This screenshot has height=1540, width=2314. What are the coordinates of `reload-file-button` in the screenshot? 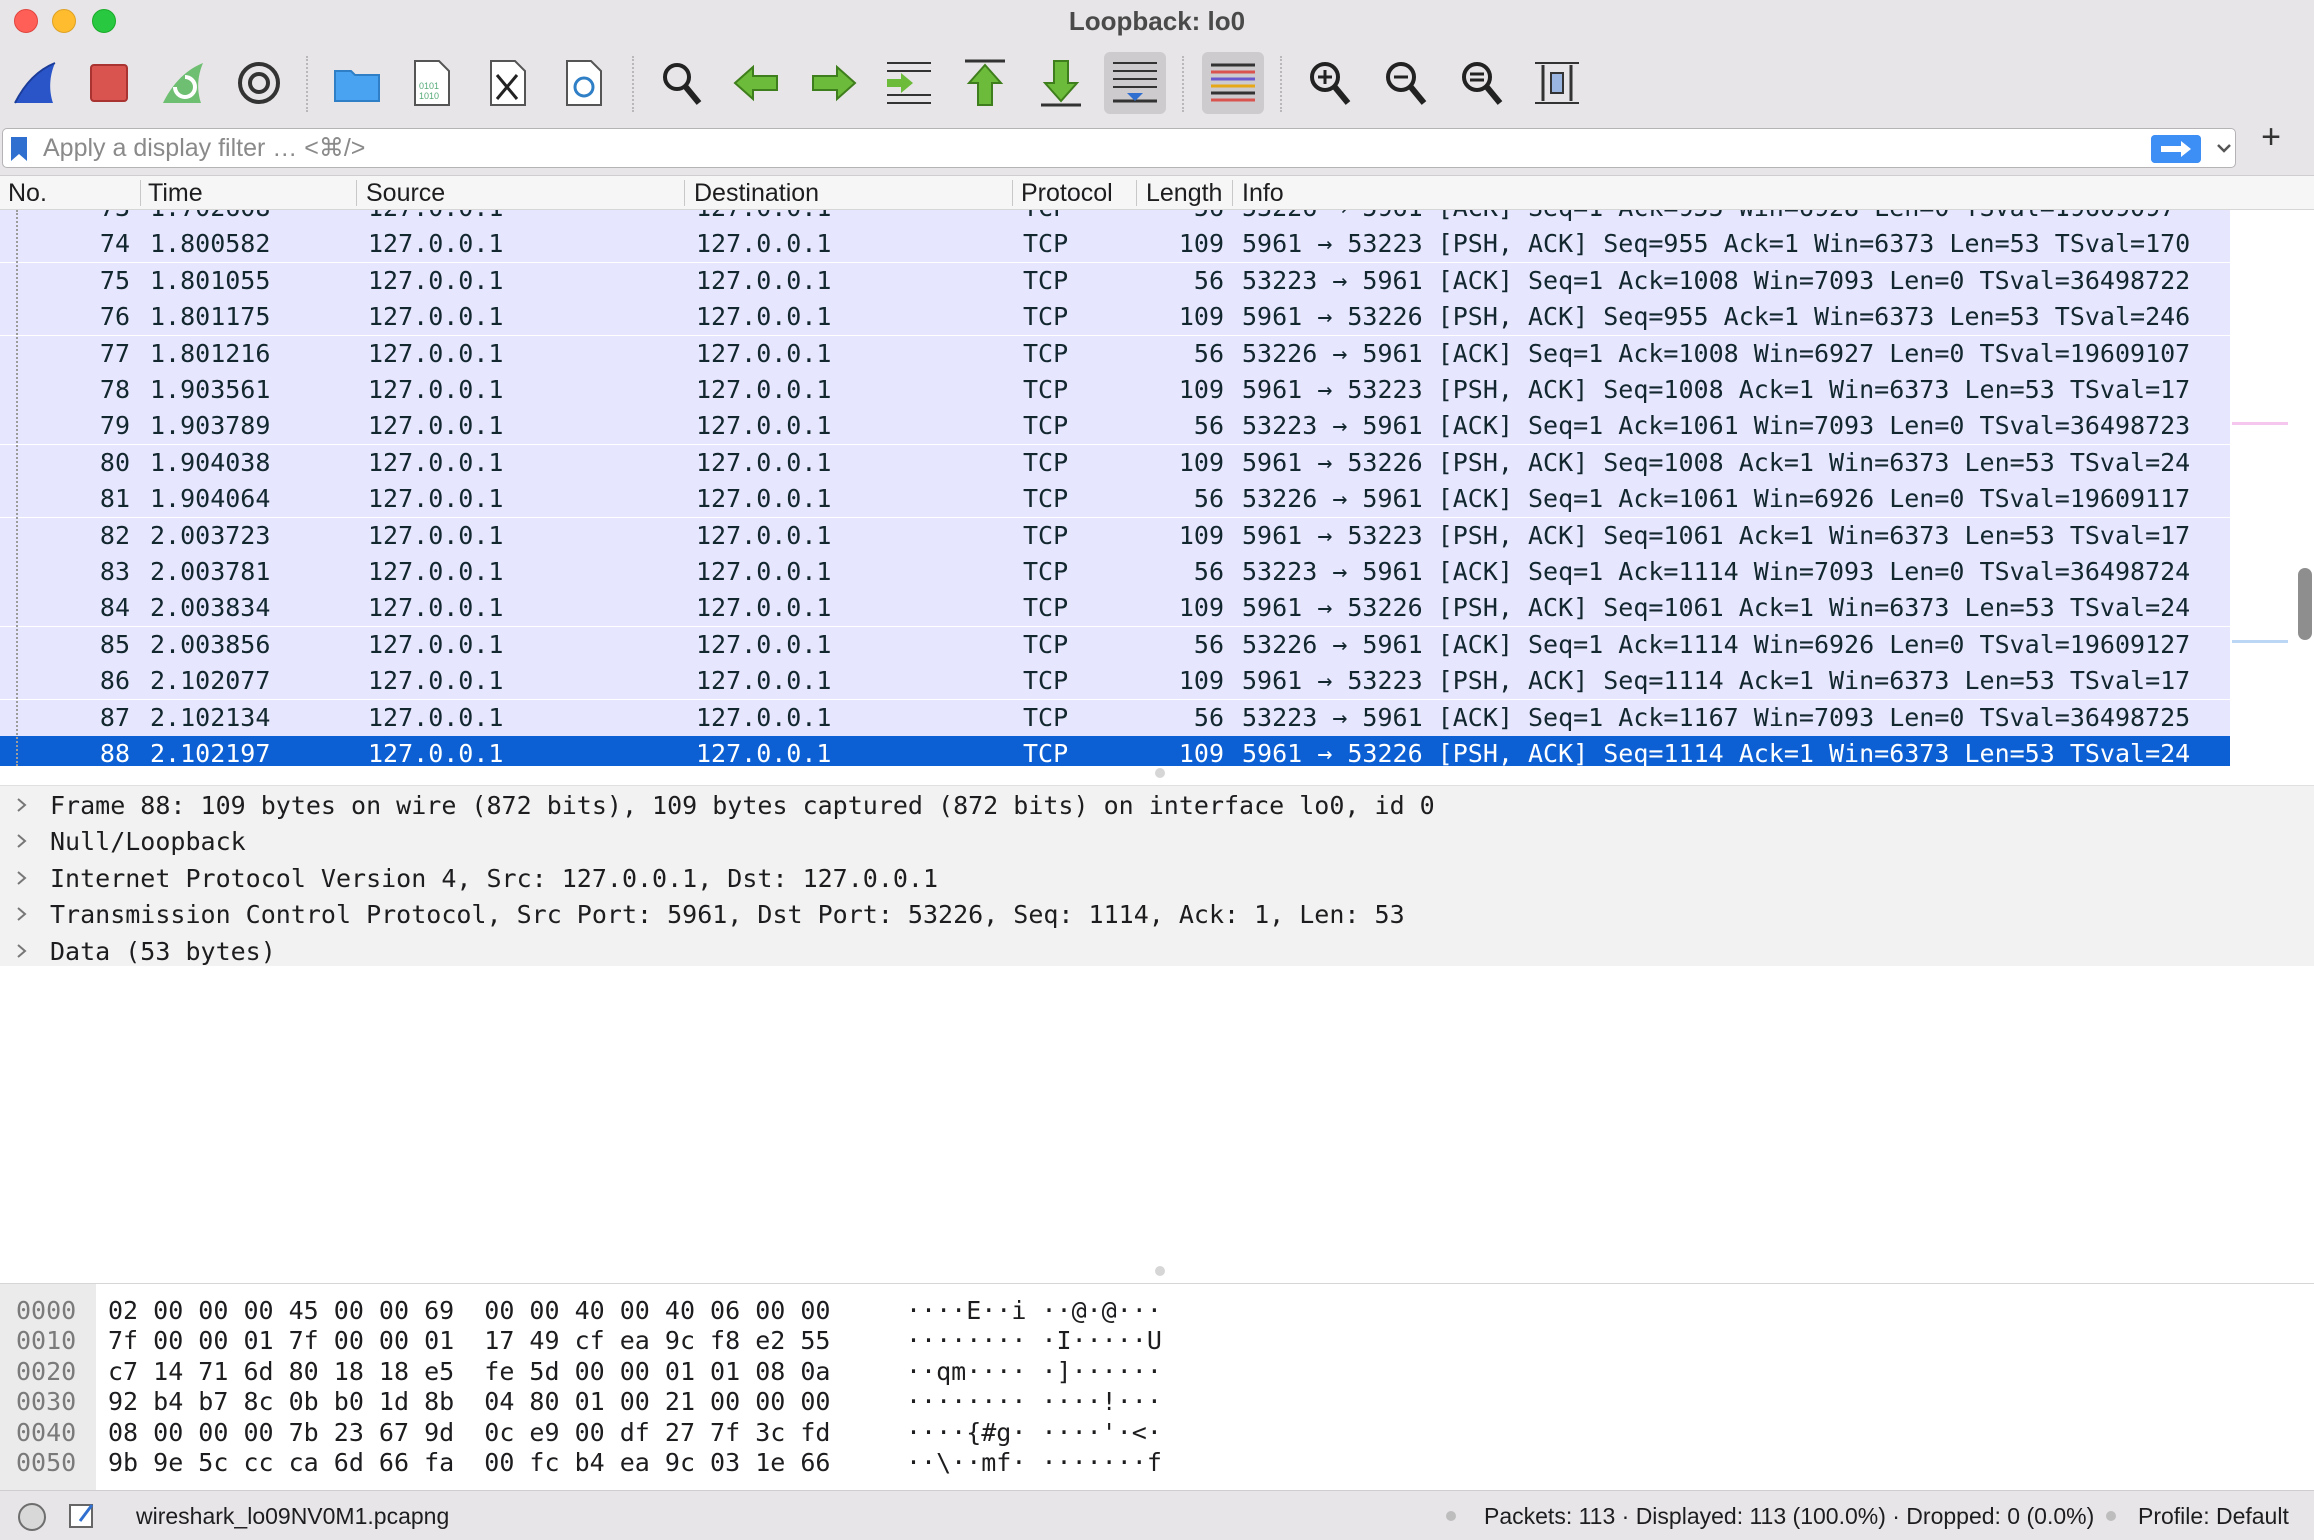 It's located at (583, 83).